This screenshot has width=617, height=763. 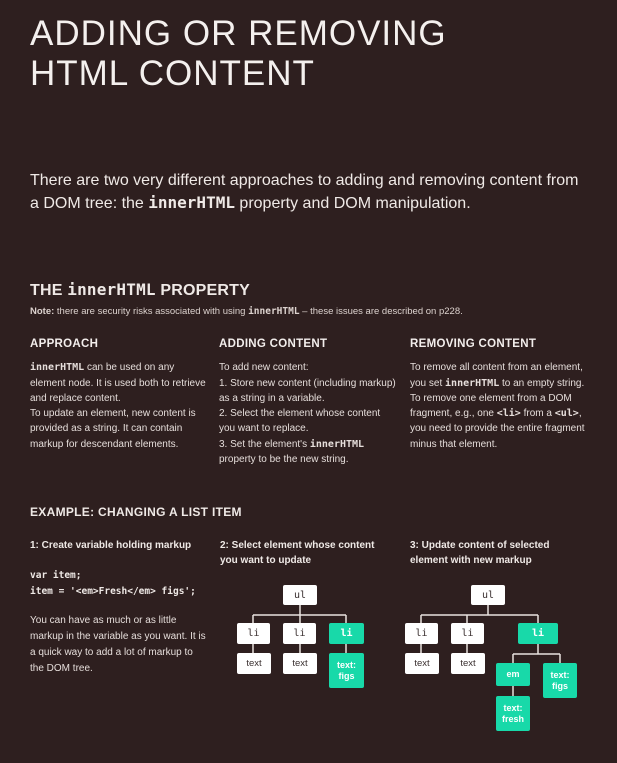 What do you see at coordinates (473, 344) in the screenshot?
I see `removing-heading: REMOVING CONTENT` at bounding box center [473, 344].